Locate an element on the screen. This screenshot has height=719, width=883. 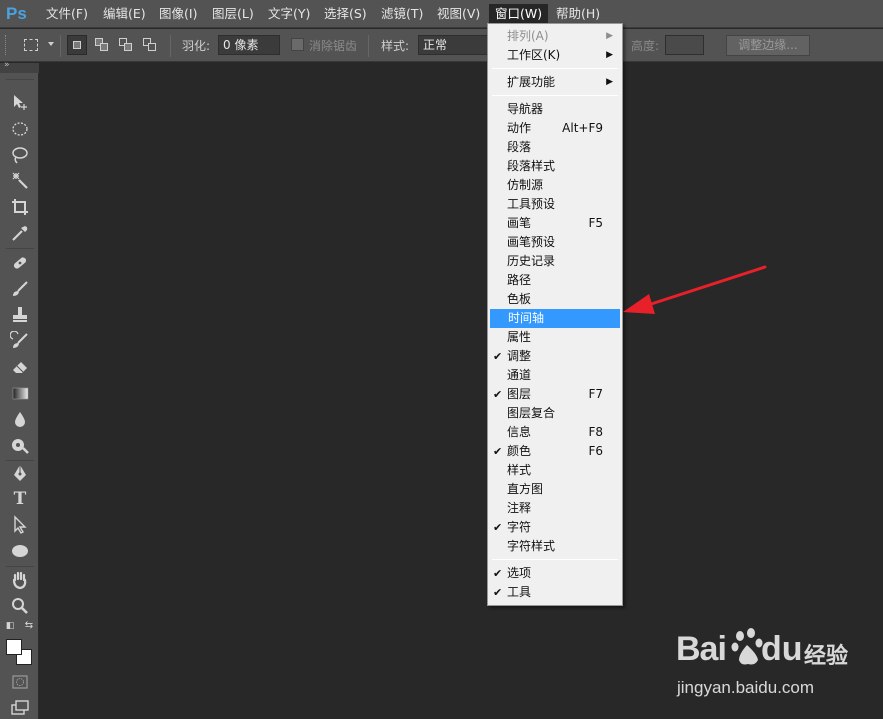
submenu-arrow-icon: ▶ is located at coordinates (609, 82).